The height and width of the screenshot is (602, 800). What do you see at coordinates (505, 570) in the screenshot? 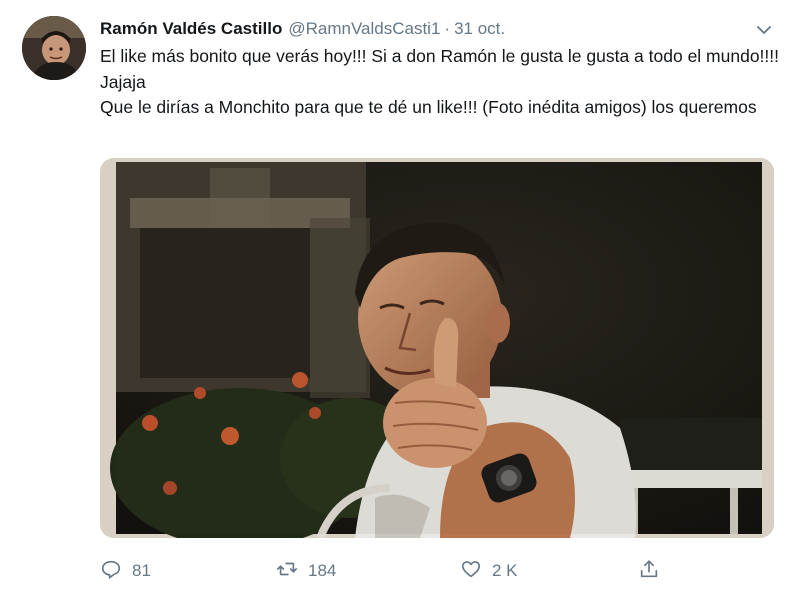
I see `like-count: 2 K` at bounding box center [505, 570].